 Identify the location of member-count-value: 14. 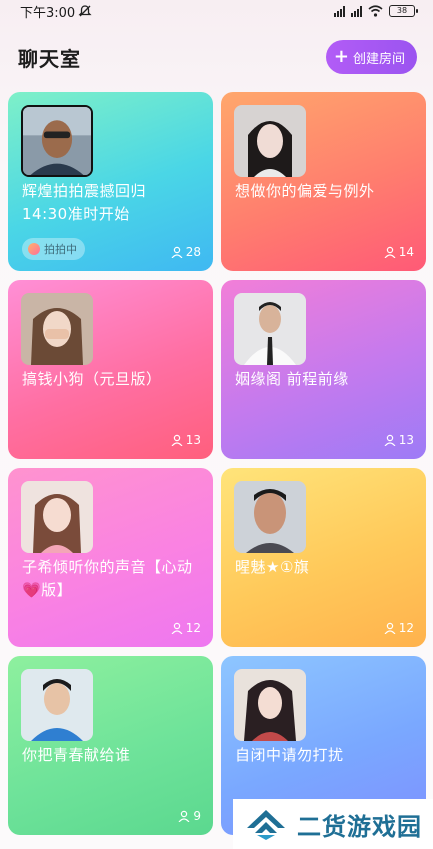
(406, 252).